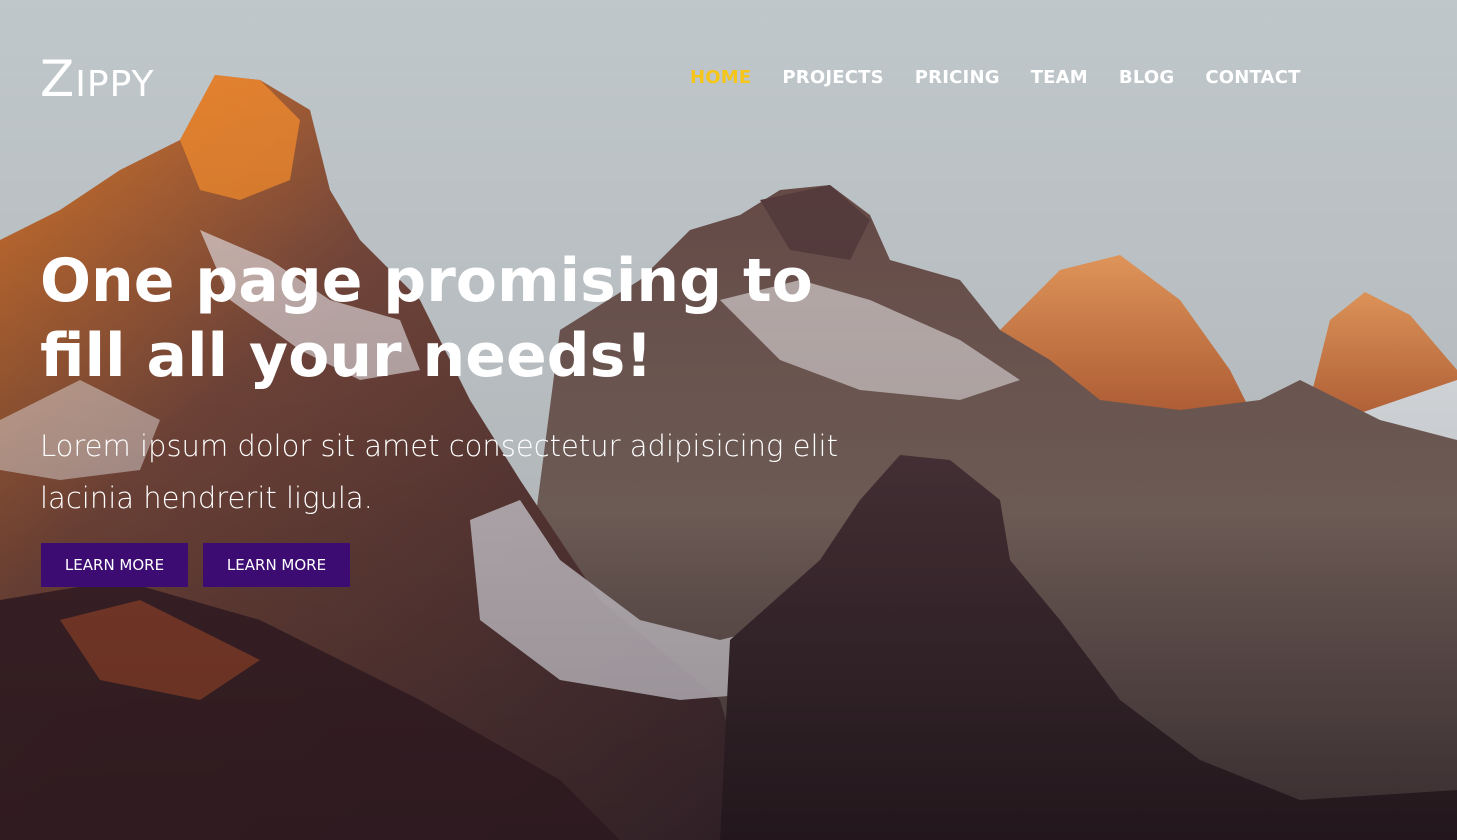 The width and height of the screenshot is (1457, 840). I want to click on hero-buttons: LEARN MORE LEARN MORE, so click(195, 565).